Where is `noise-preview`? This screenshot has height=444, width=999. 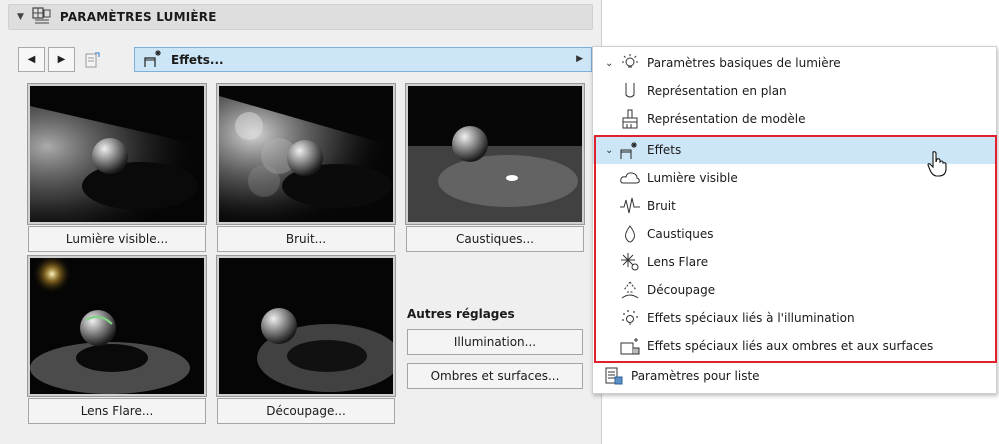
noise-preview is located at coordinates (306, 154).